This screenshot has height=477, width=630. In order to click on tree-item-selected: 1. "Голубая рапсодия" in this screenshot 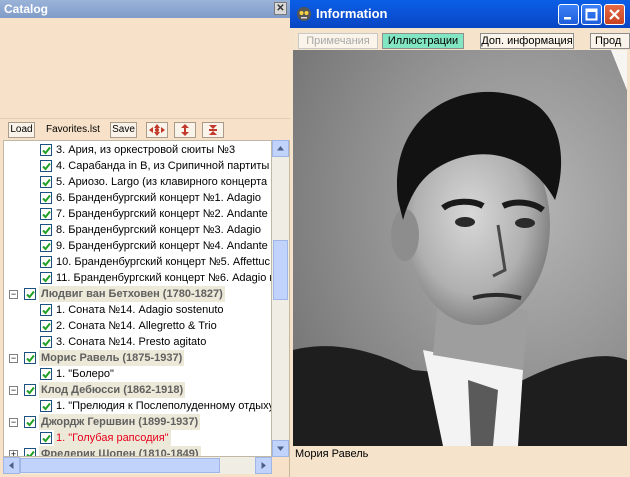, I will do `click(137, 438)`.